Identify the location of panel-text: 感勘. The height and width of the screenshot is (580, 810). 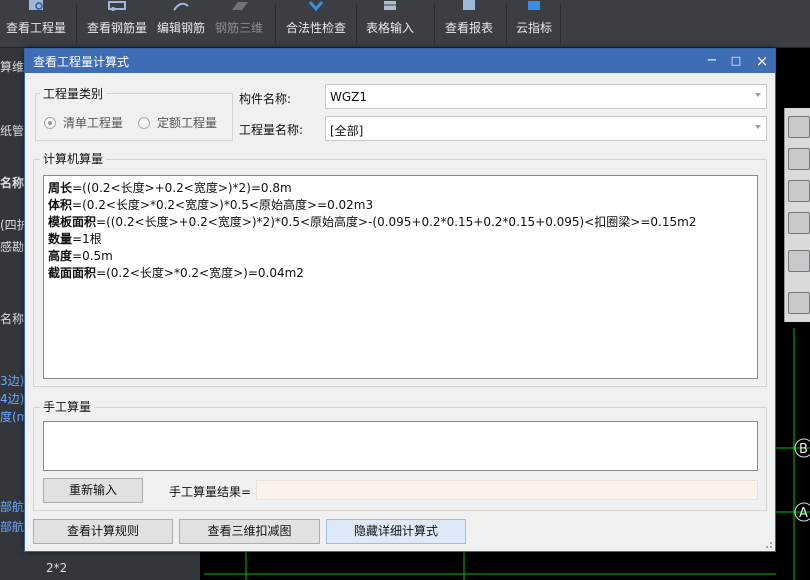
(12, 247).